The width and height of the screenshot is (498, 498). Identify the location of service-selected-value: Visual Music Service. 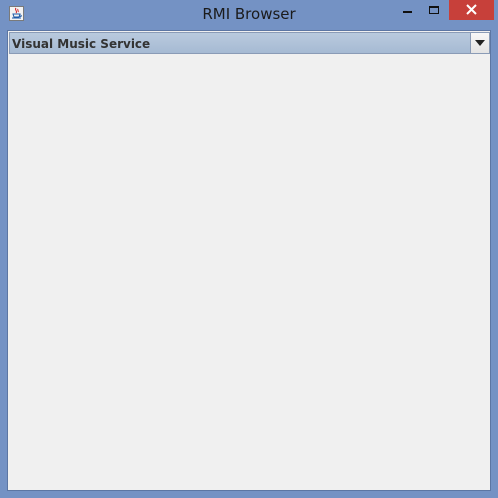
(81, 44).